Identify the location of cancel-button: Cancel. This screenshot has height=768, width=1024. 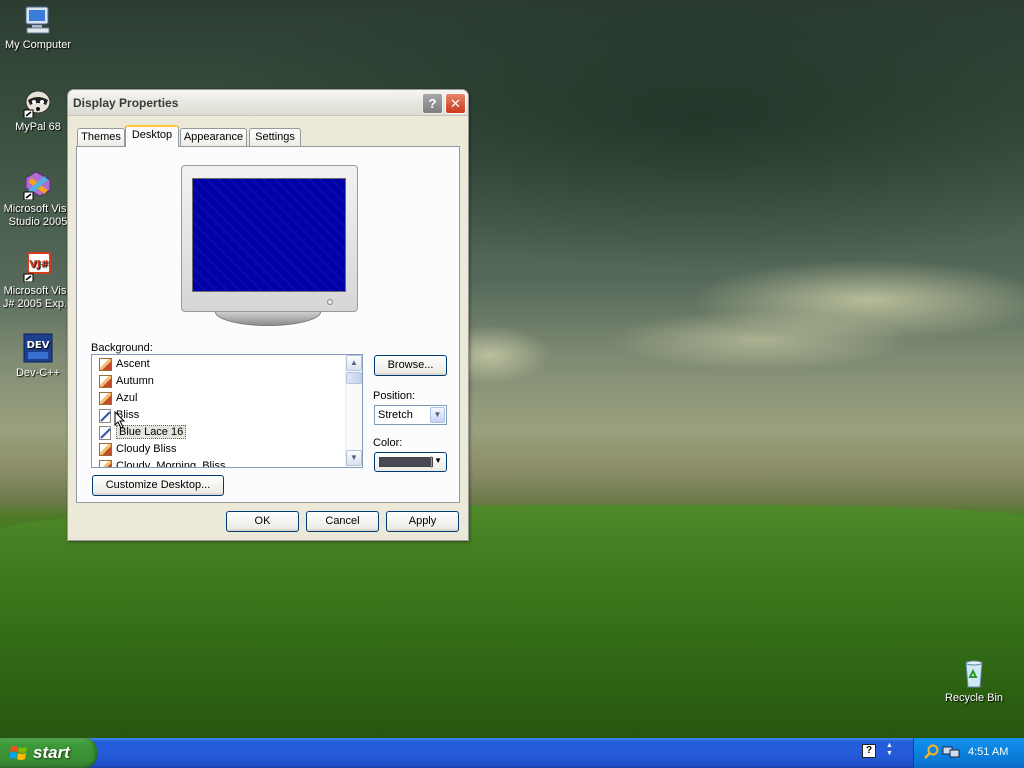
(342, 521).